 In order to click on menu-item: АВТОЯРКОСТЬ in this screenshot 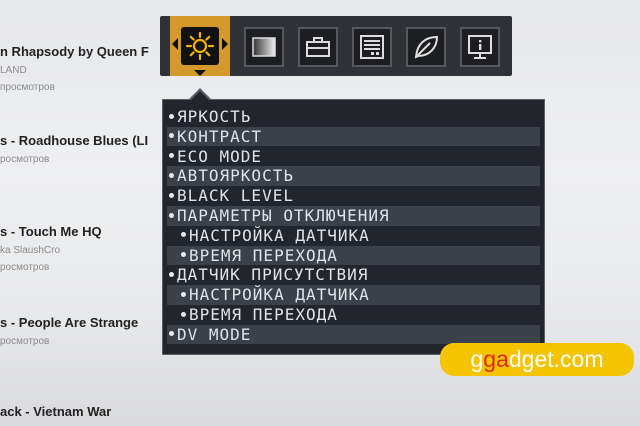, I will do `click(353, 176)`.